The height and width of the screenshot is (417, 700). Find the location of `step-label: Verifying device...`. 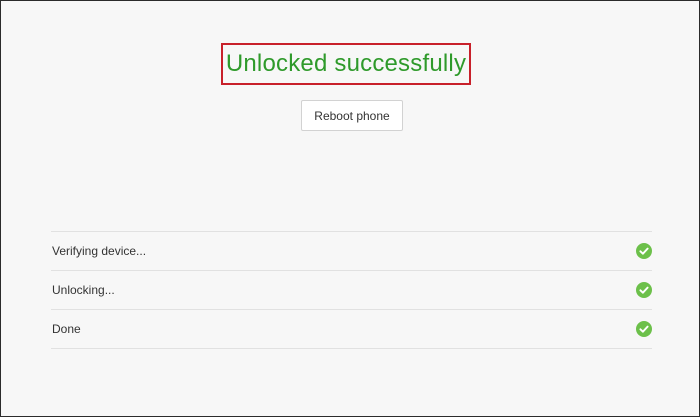

step-label: Verifying device... is located at coordinates (99, 251).